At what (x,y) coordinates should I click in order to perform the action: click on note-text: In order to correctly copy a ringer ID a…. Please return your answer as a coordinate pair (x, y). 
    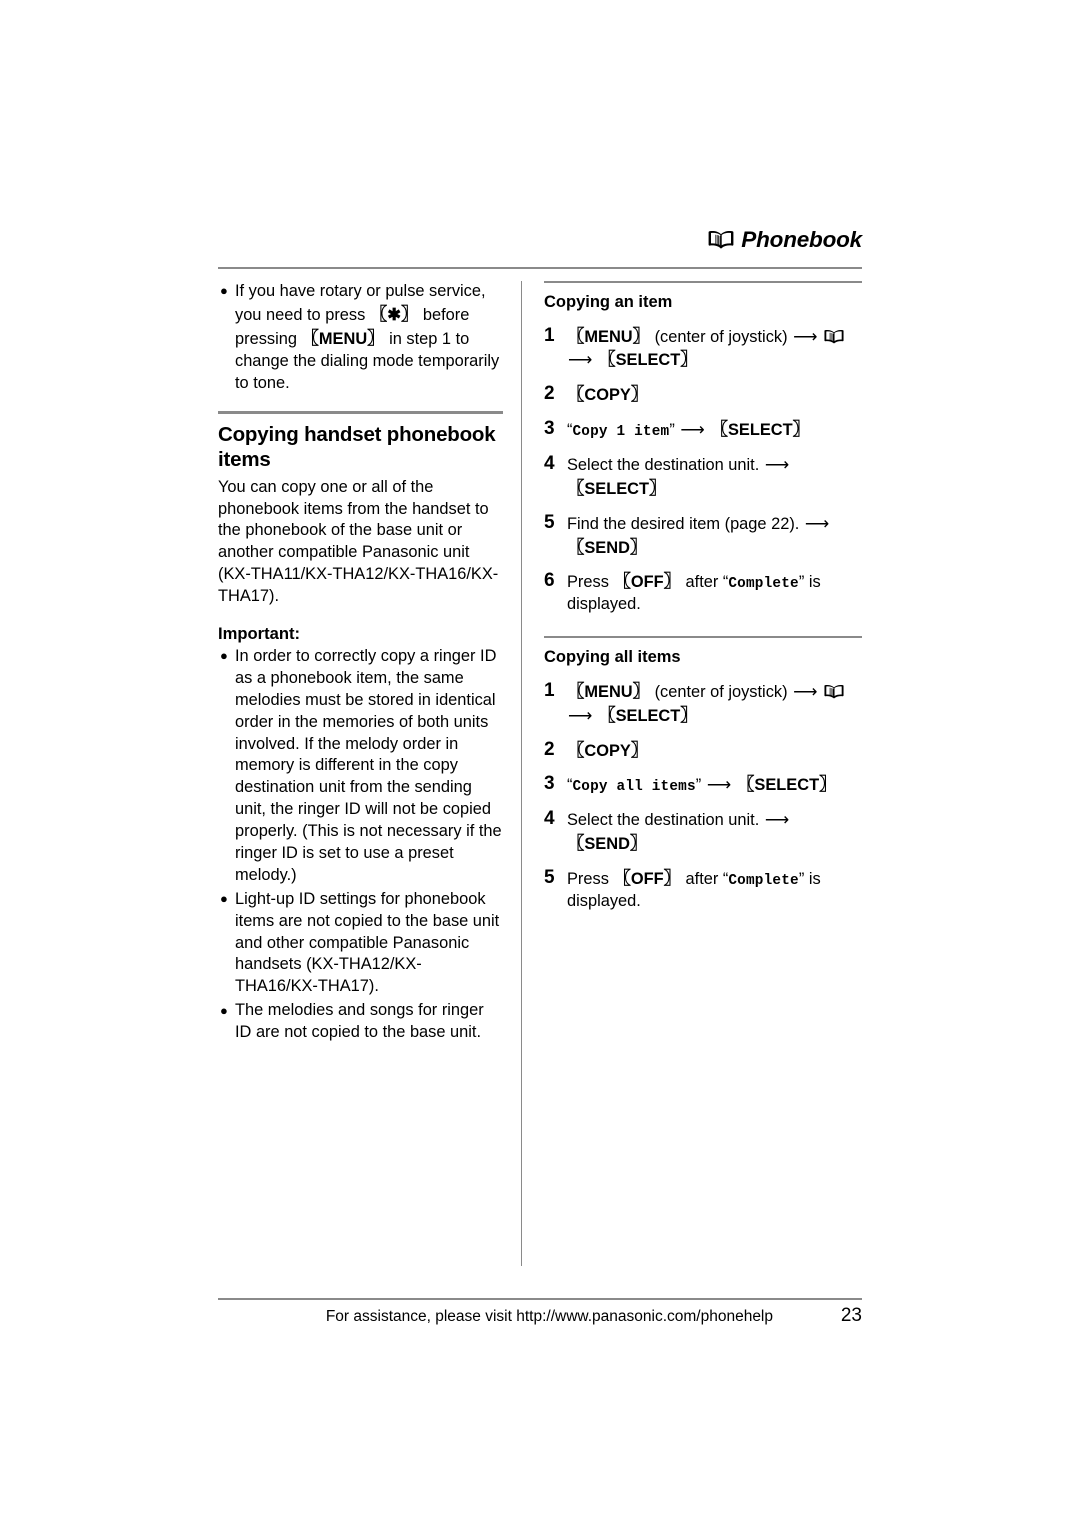
    Looking at the image, I should click on (368, 765).